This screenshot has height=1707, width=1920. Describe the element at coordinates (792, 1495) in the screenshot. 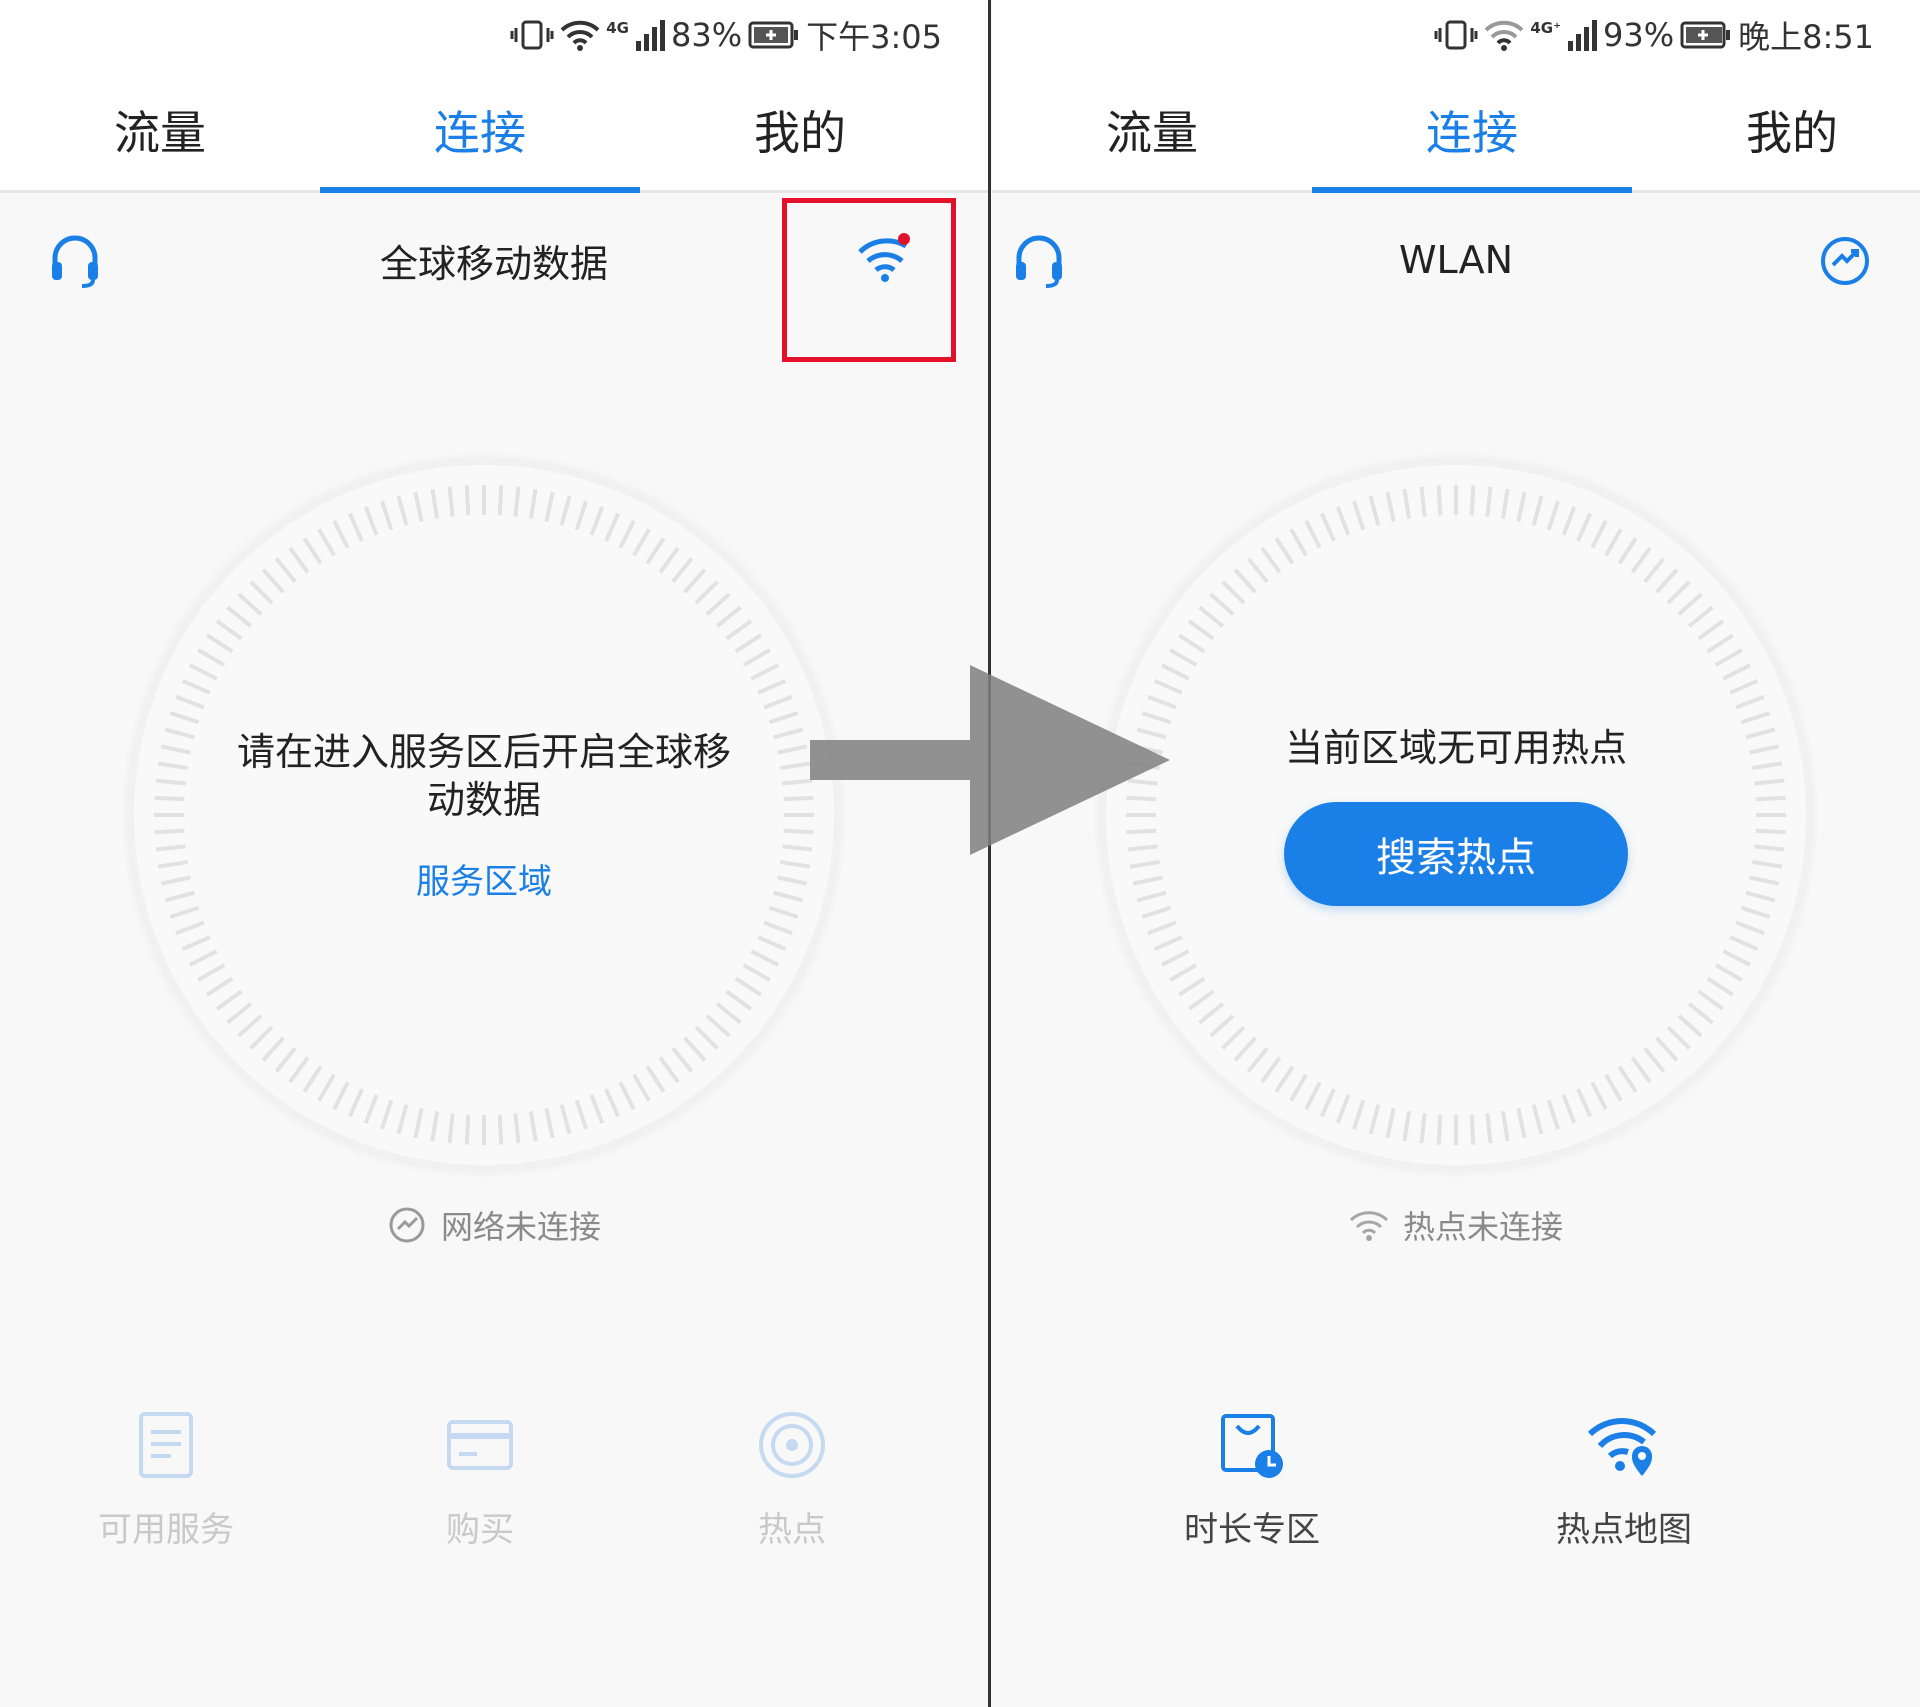

I see `nav-hotspot: 热点` at that location.